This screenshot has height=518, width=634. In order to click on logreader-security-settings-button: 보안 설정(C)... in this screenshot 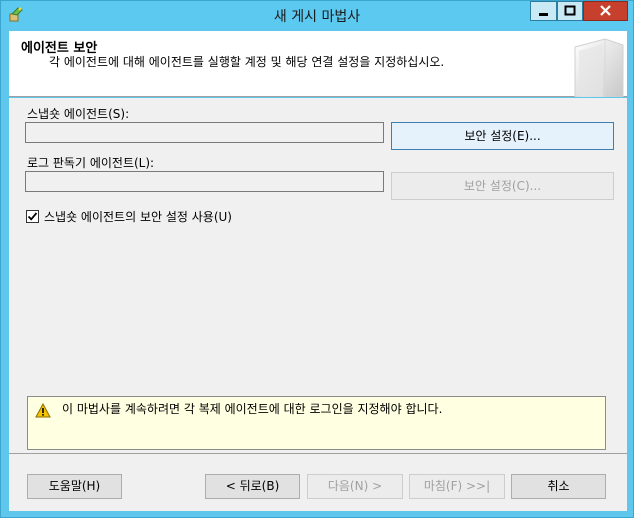, I will do `click(502, 186)`.